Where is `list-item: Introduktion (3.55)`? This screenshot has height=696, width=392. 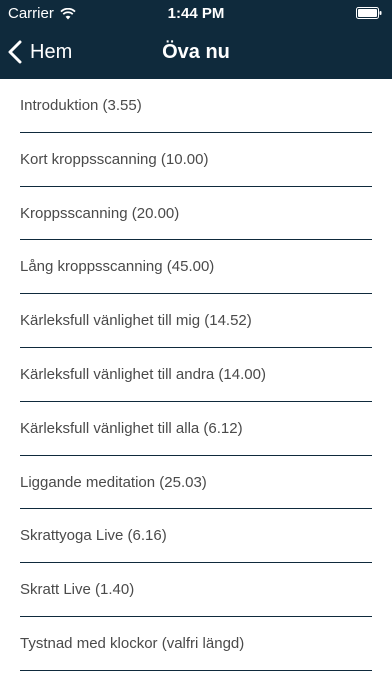 list-item: Introduktion (3.55) is located at coordinates (196, 106).